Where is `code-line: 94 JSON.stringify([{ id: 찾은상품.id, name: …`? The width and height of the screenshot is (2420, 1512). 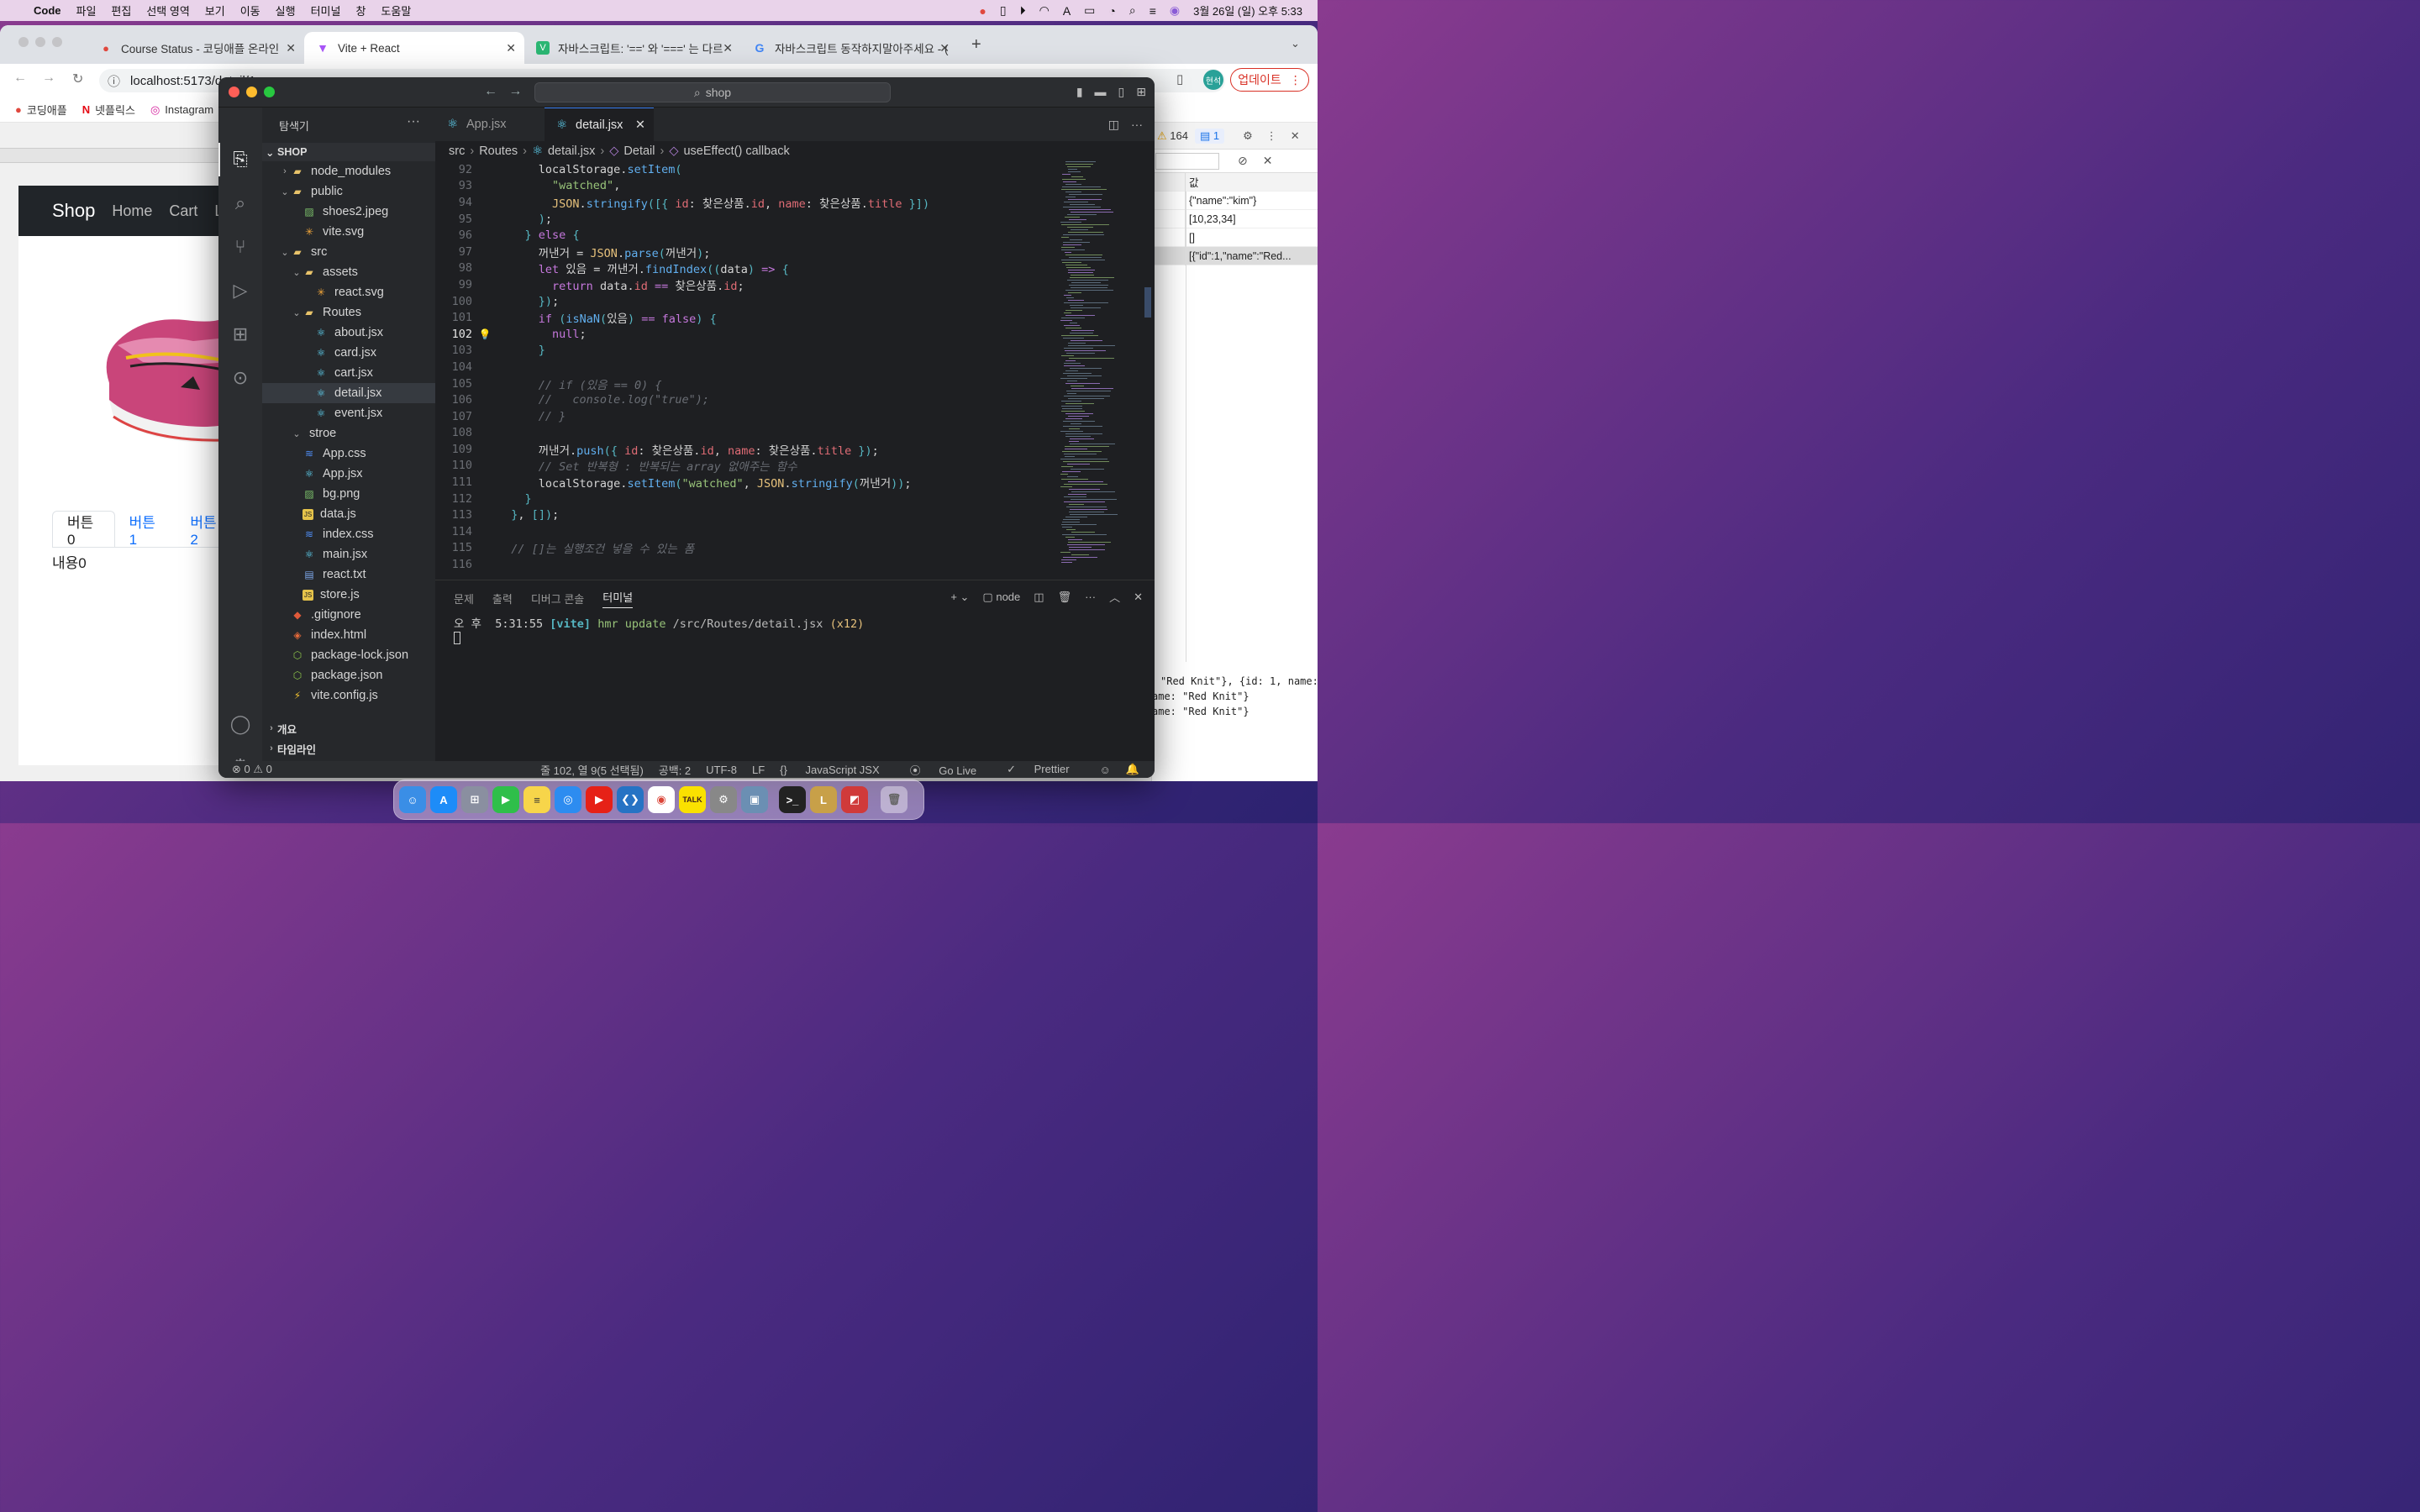
code-line: 94 JSON.stringify([{ id: 찾은상품.id, name: … is located at coordinates (746, 202).